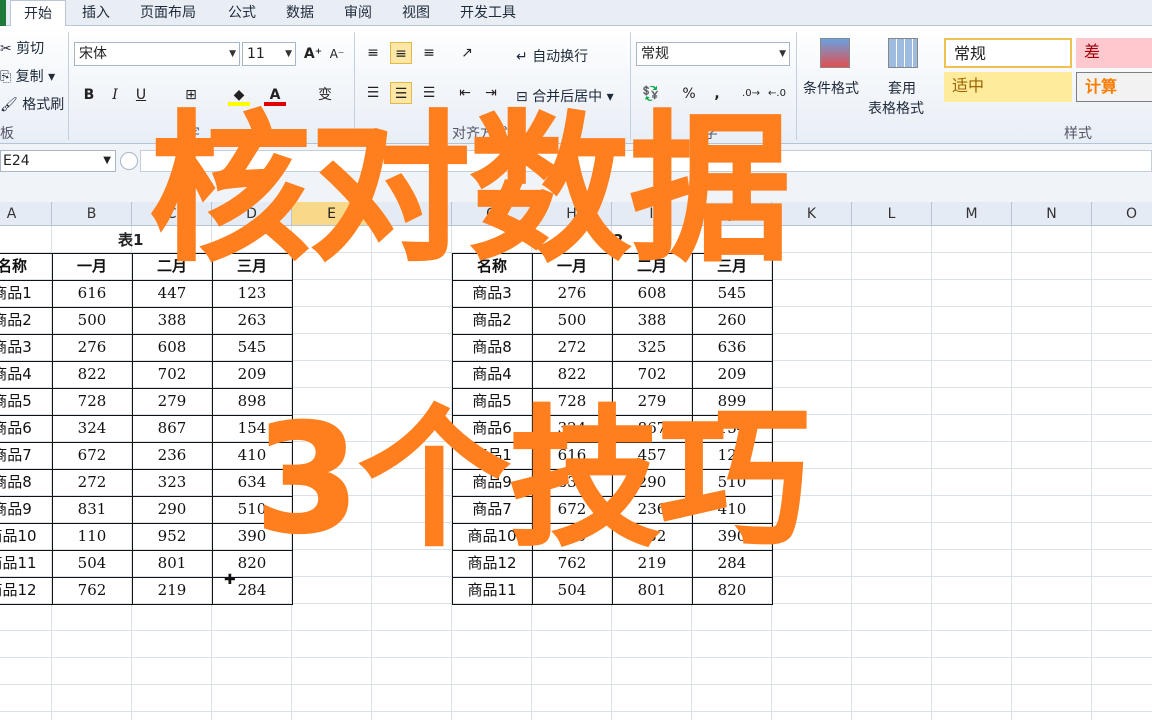  What do you see at coordinates (652, 428) in the screenshot?
I see `table2-cell: 867` at bounding box center [652, 428].